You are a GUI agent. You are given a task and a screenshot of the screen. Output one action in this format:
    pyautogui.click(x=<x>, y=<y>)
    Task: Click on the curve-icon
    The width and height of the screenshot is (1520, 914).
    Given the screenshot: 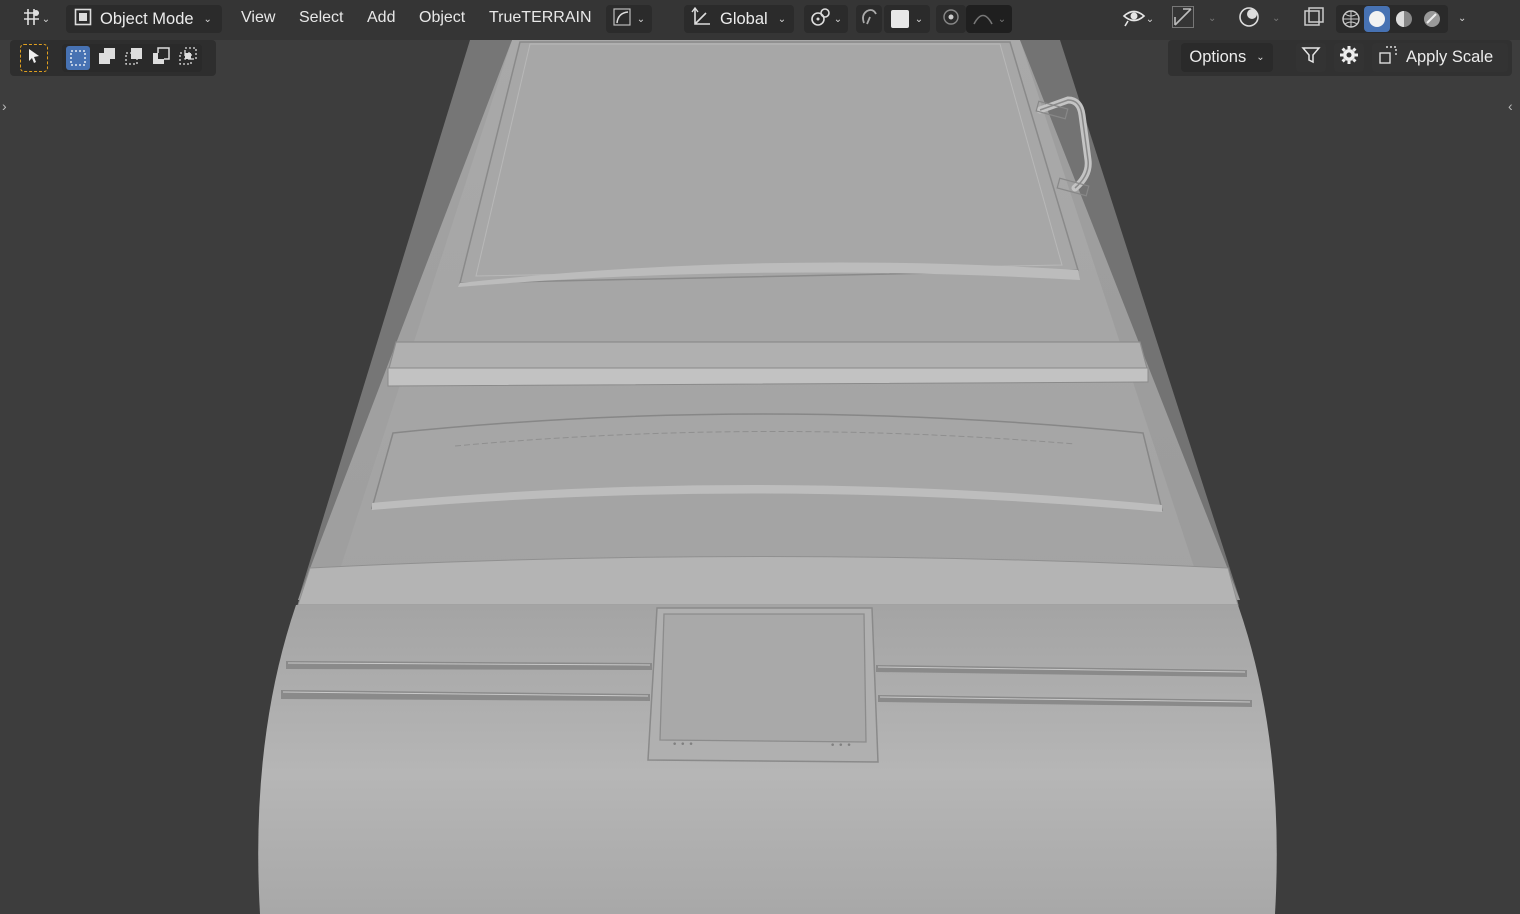 What is the action you would take?
    pyautogui.click(x=622, y=19)
    